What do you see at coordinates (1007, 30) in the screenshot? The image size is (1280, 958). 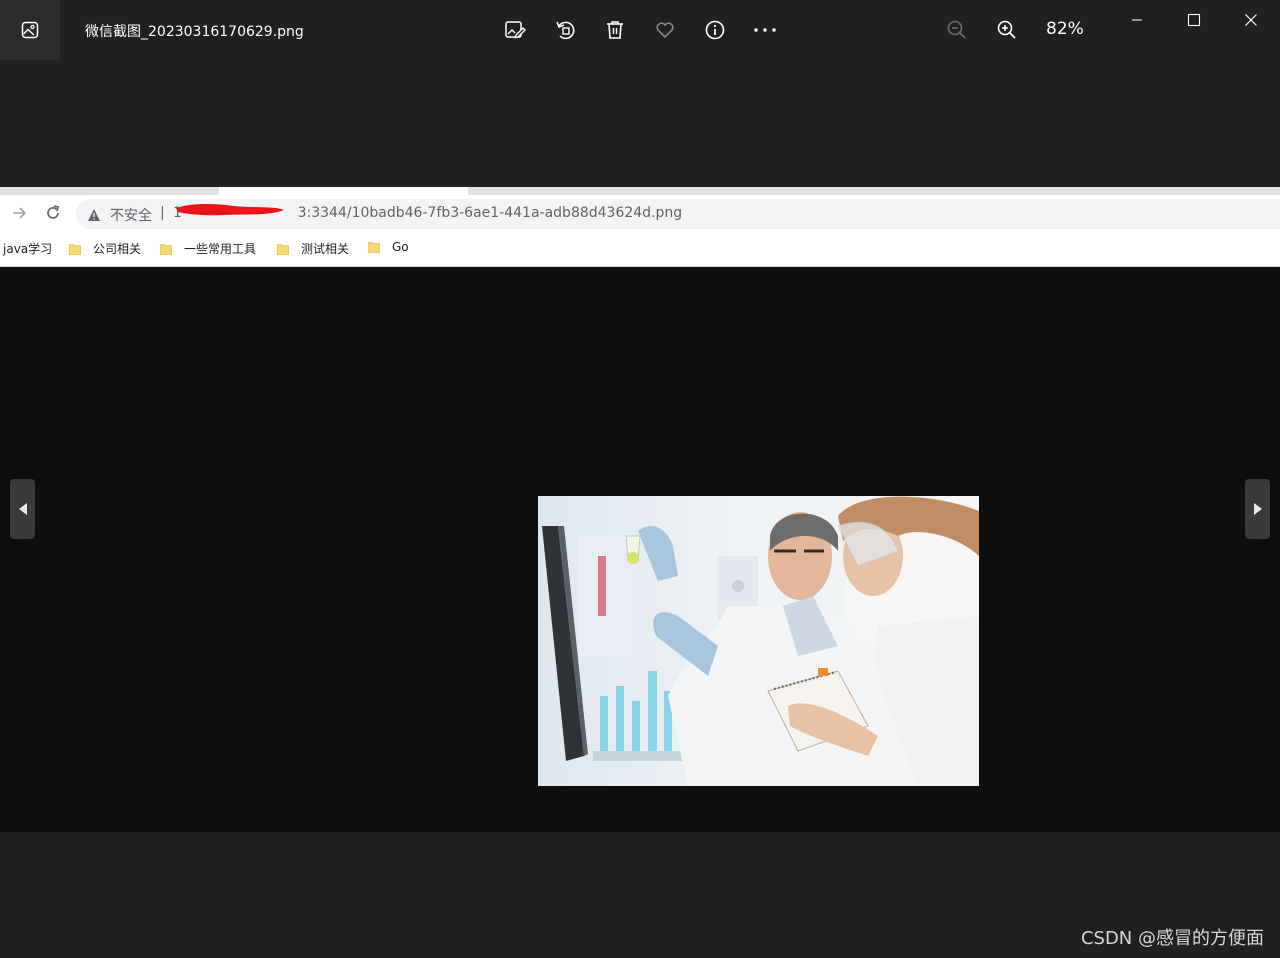 I see `zoom-in-icon` at bounding box center [1007, 30].